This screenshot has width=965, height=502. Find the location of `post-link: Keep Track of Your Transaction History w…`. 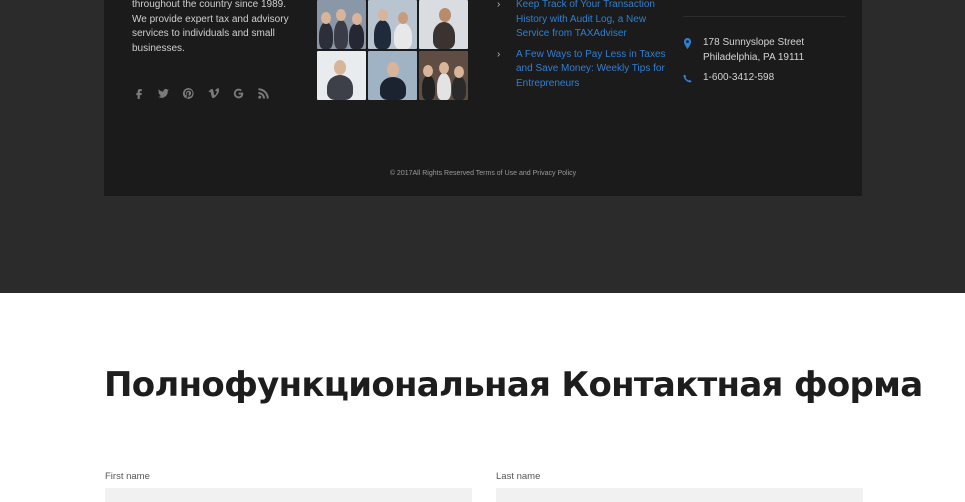

post-link: Keep Track of Your Transaction History w… is located at coordinates (594, 21).